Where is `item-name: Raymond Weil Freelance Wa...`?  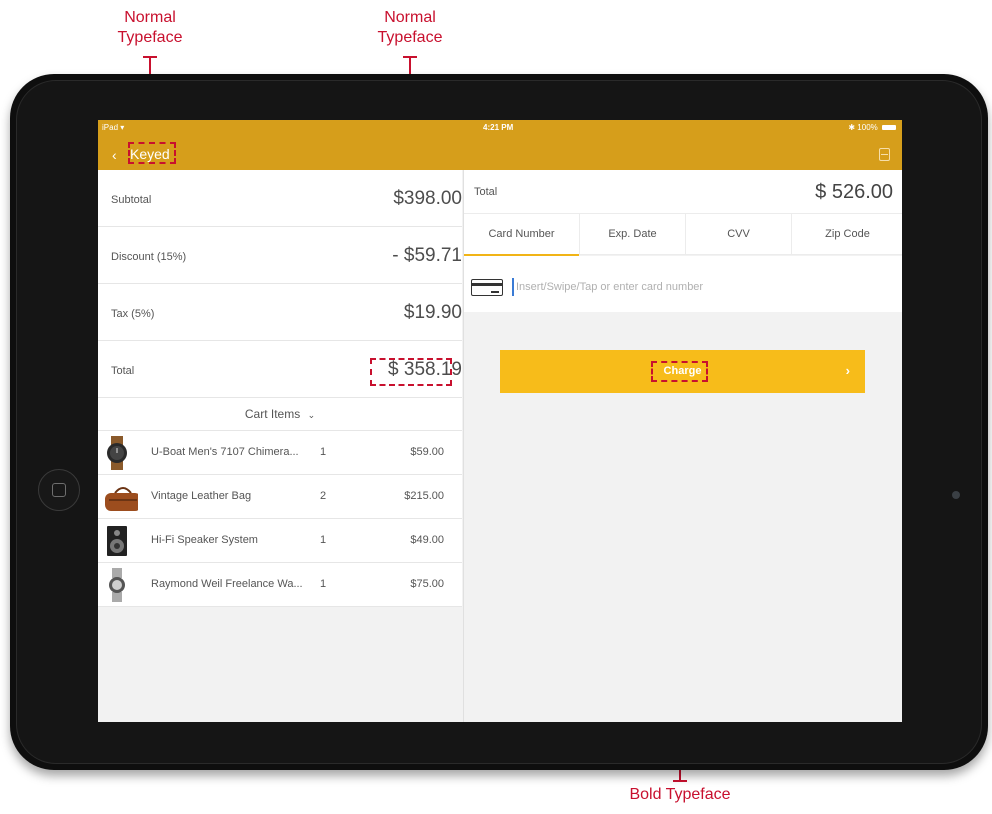 item-name: Raymond Weil Freelance Wa... is located at coordinates (227, 584).